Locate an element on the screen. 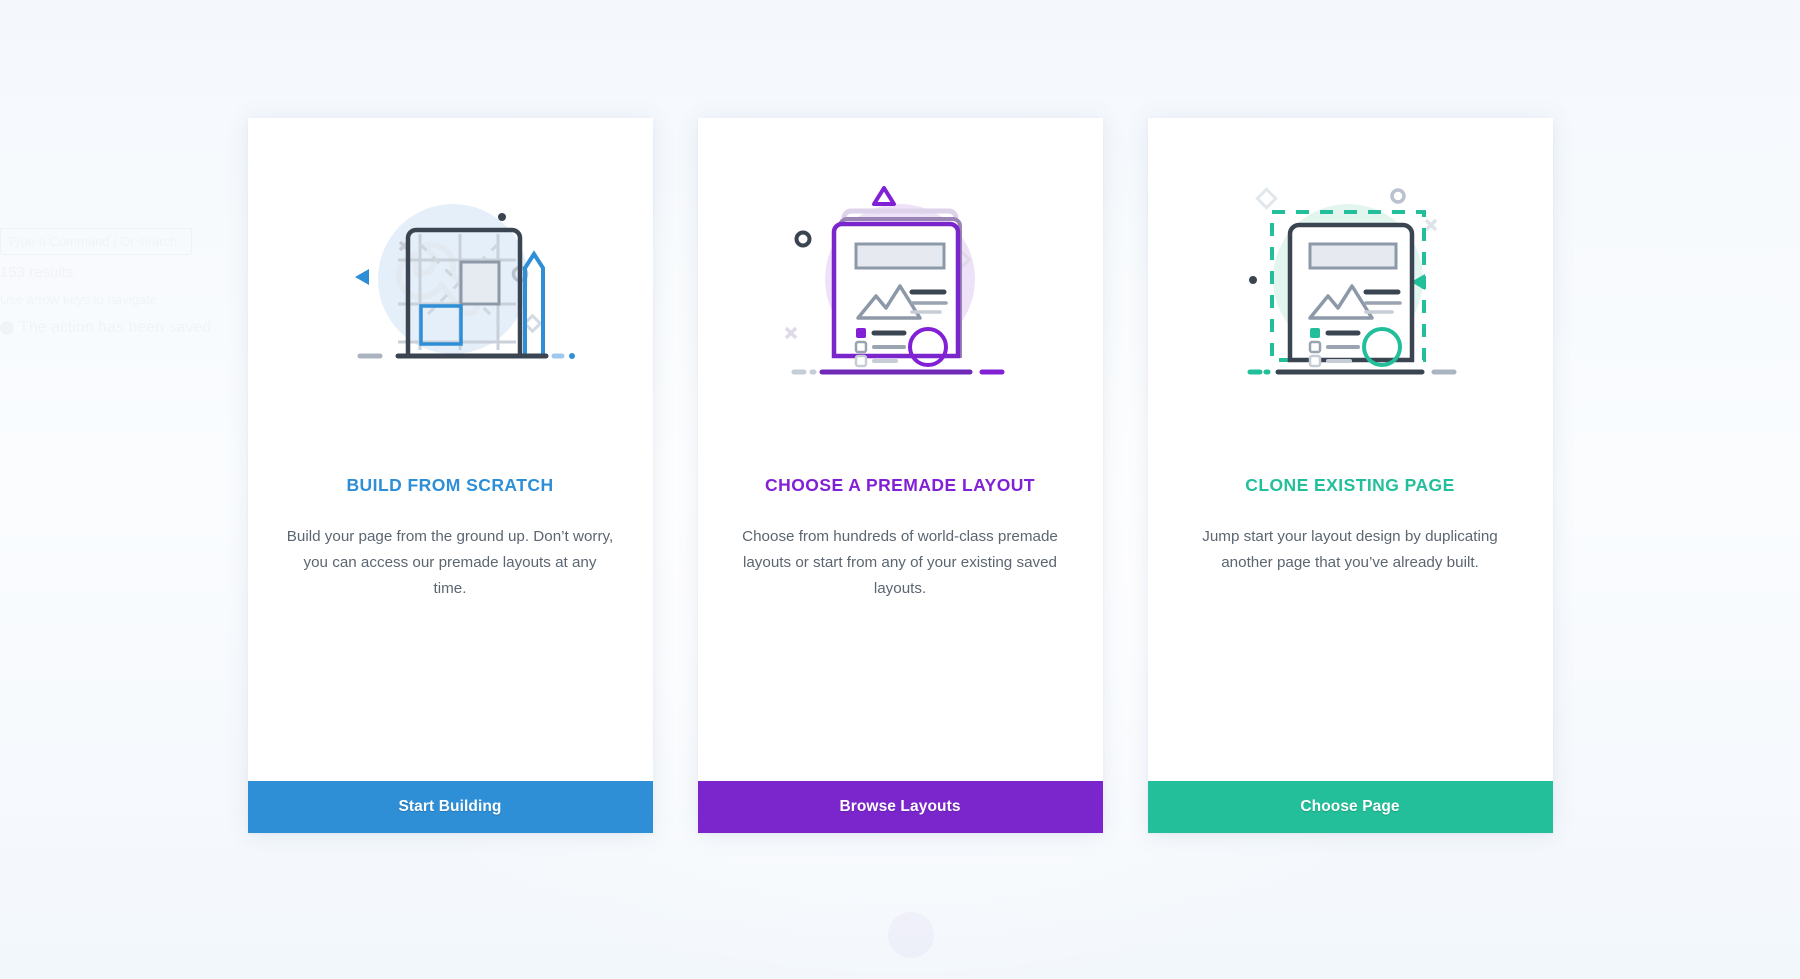  card-title: BUILD FROM SCRATCH is located at coordinates (450, 485).